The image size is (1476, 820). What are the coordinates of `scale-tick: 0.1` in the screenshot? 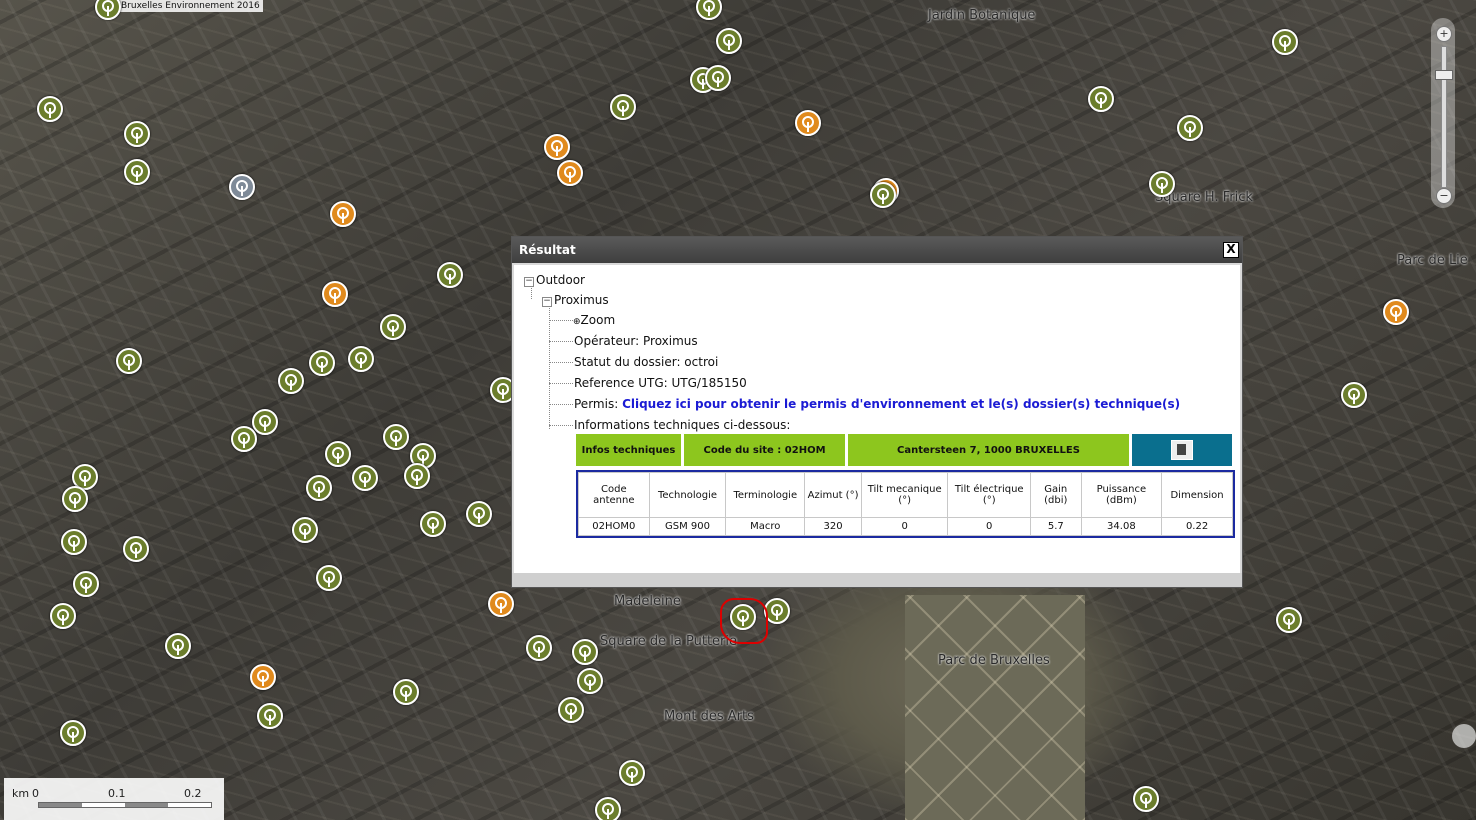 It's located at (117, 793).